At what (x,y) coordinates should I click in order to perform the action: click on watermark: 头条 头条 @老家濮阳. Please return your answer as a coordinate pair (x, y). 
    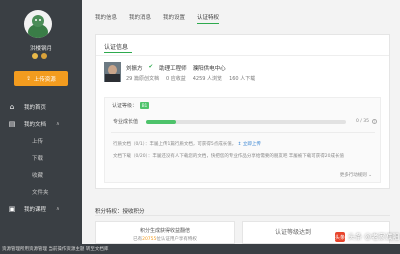
    Looking at the image, I should click on (367, 237).